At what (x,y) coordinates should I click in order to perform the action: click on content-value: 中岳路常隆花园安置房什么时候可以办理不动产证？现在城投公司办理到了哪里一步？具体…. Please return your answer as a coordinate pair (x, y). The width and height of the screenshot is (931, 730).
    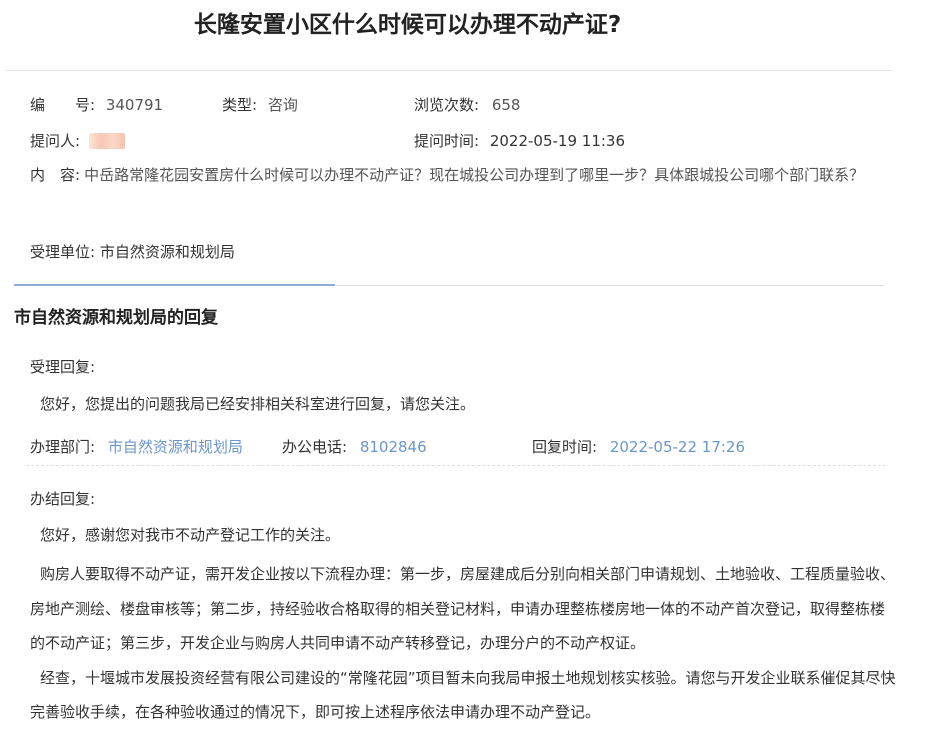
    Looking at the image, I should click on (474, 175).